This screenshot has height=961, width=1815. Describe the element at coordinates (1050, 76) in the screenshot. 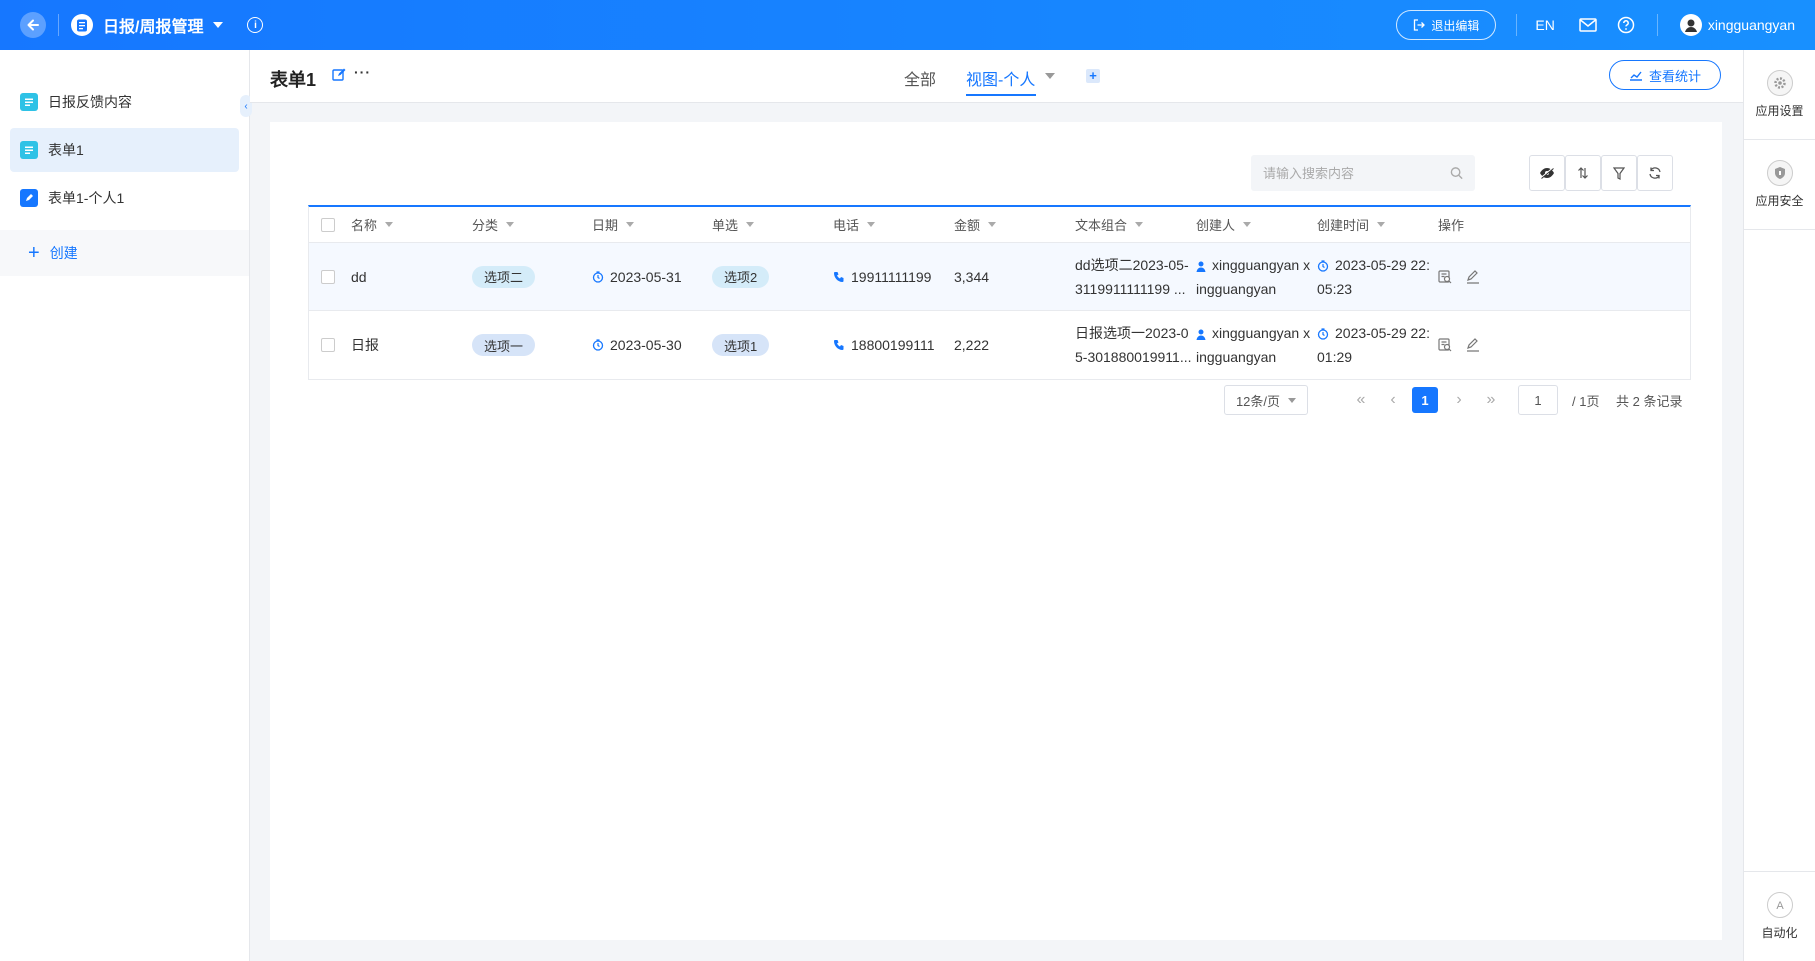

I see `tab-dropdown-icon` at that location.